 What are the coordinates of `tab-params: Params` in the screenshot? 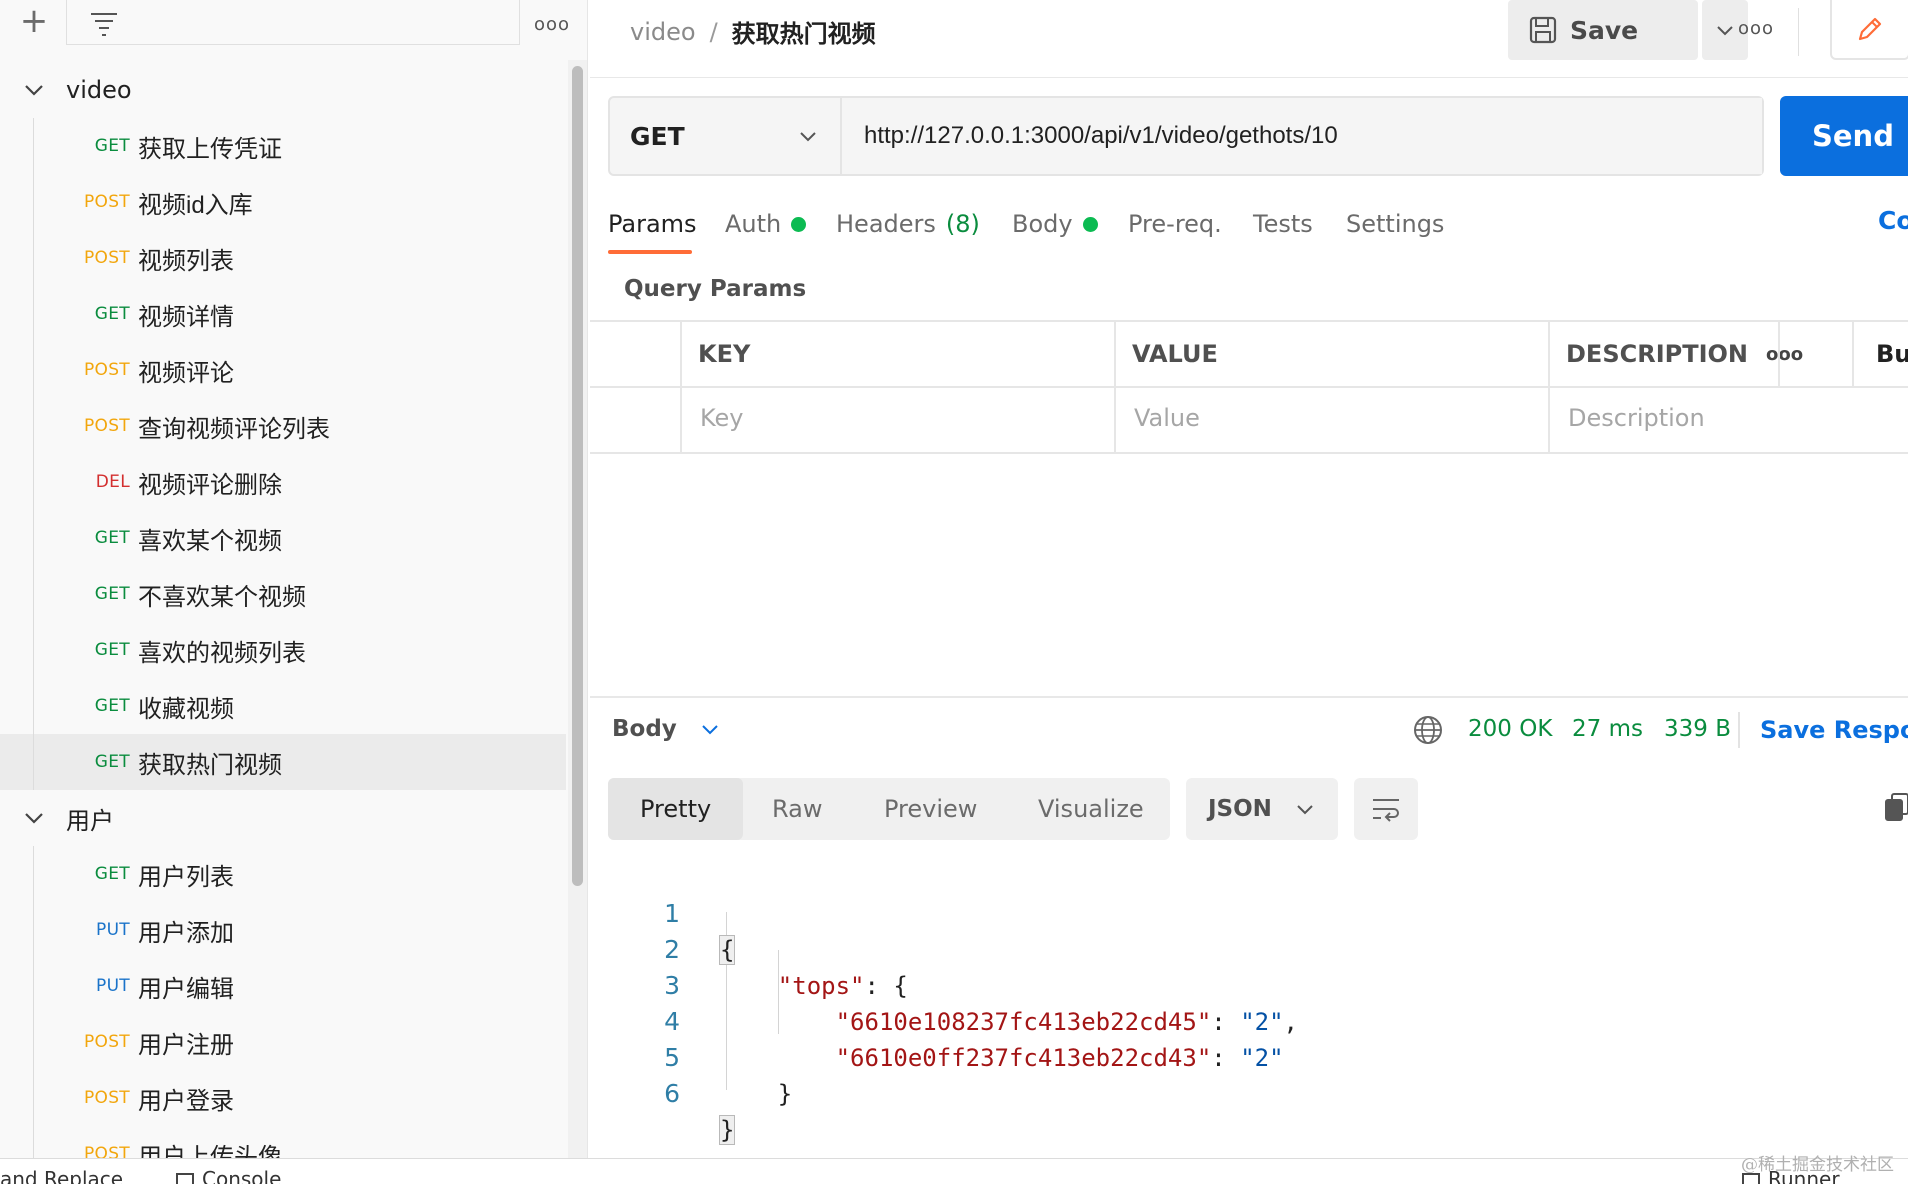 It's located at (652, 224).